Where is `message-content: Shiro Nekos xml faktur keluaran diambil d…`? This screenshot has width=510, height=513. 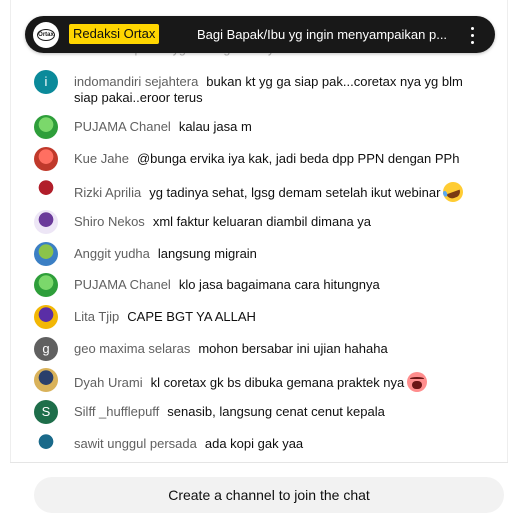
message-content: Shiro Nekos xml faktur keluaran diambil d… is located at coordinates (274, 222).